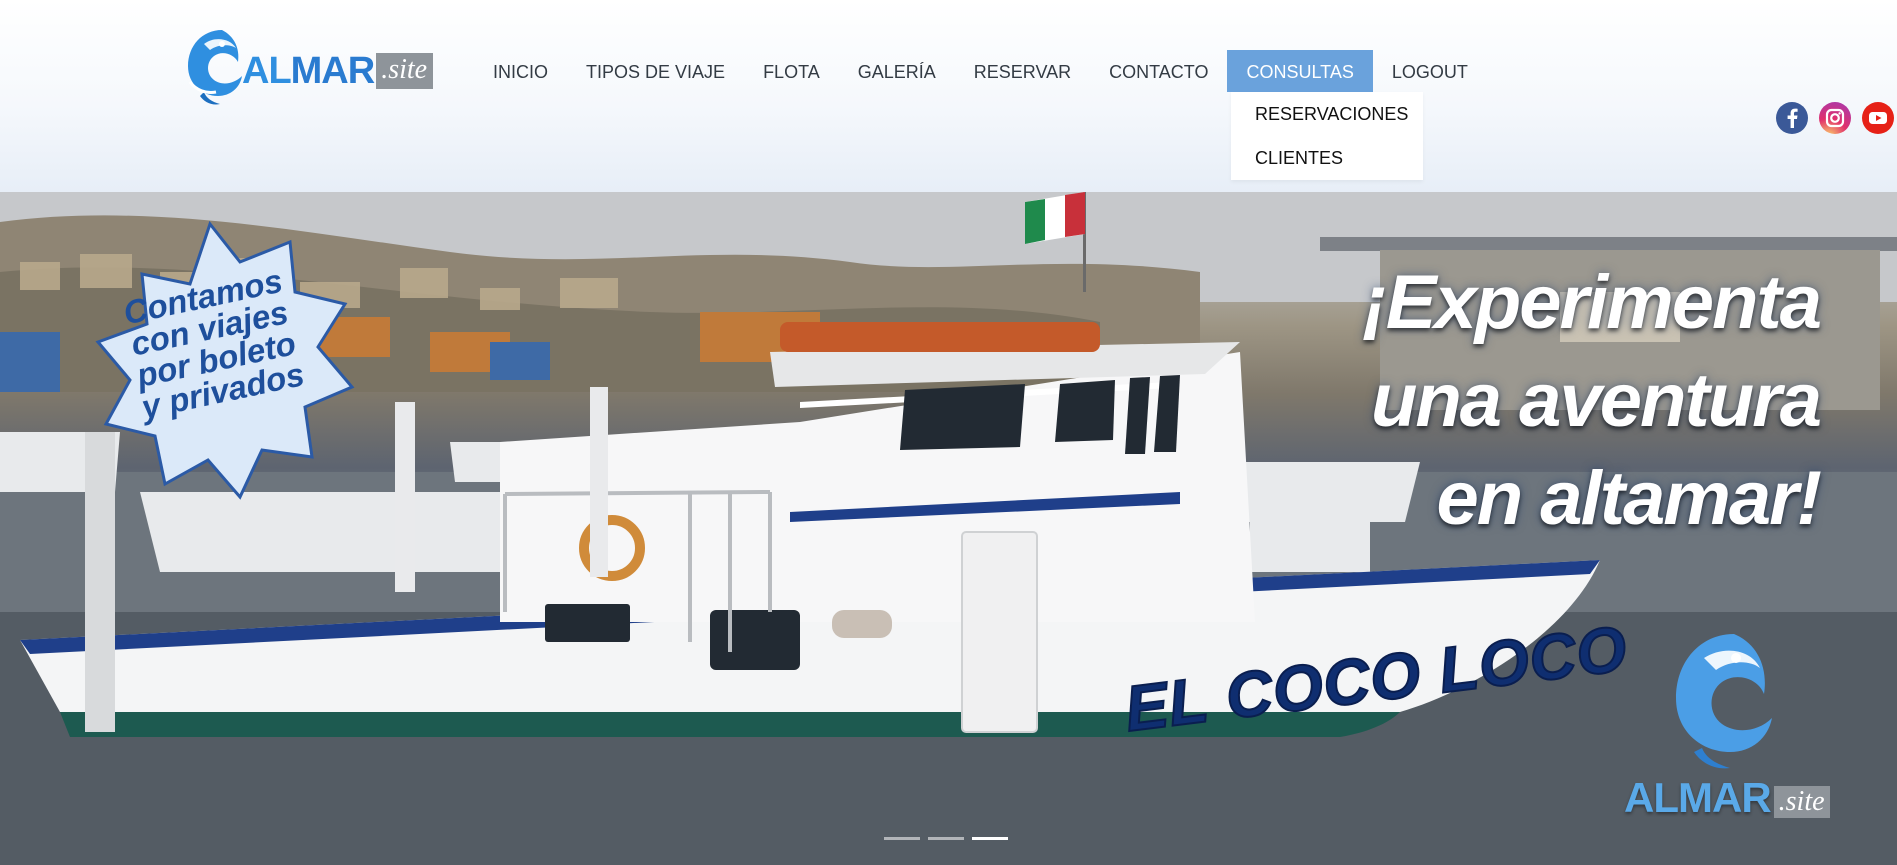 The width and height of the screenshot is (1897, 865). I want to click on watermark-logo: ALMAR .site, so click(1727, 733).